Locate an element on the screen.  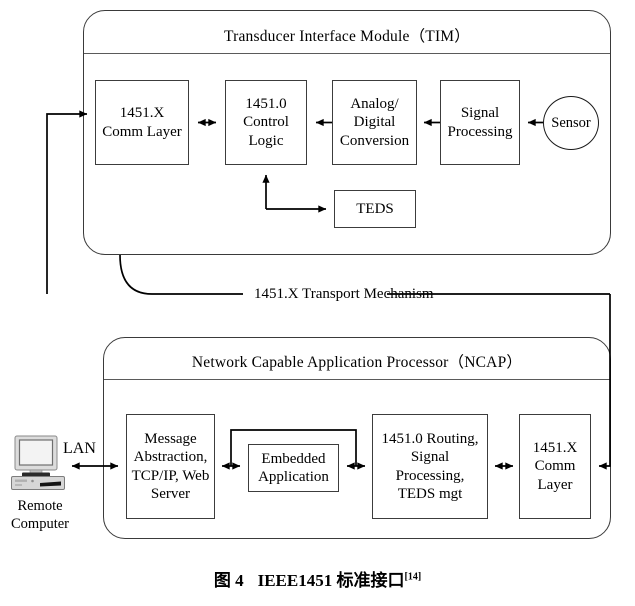
tim-signal-processing-line-1: Signal is located at coordinates (480, 113).